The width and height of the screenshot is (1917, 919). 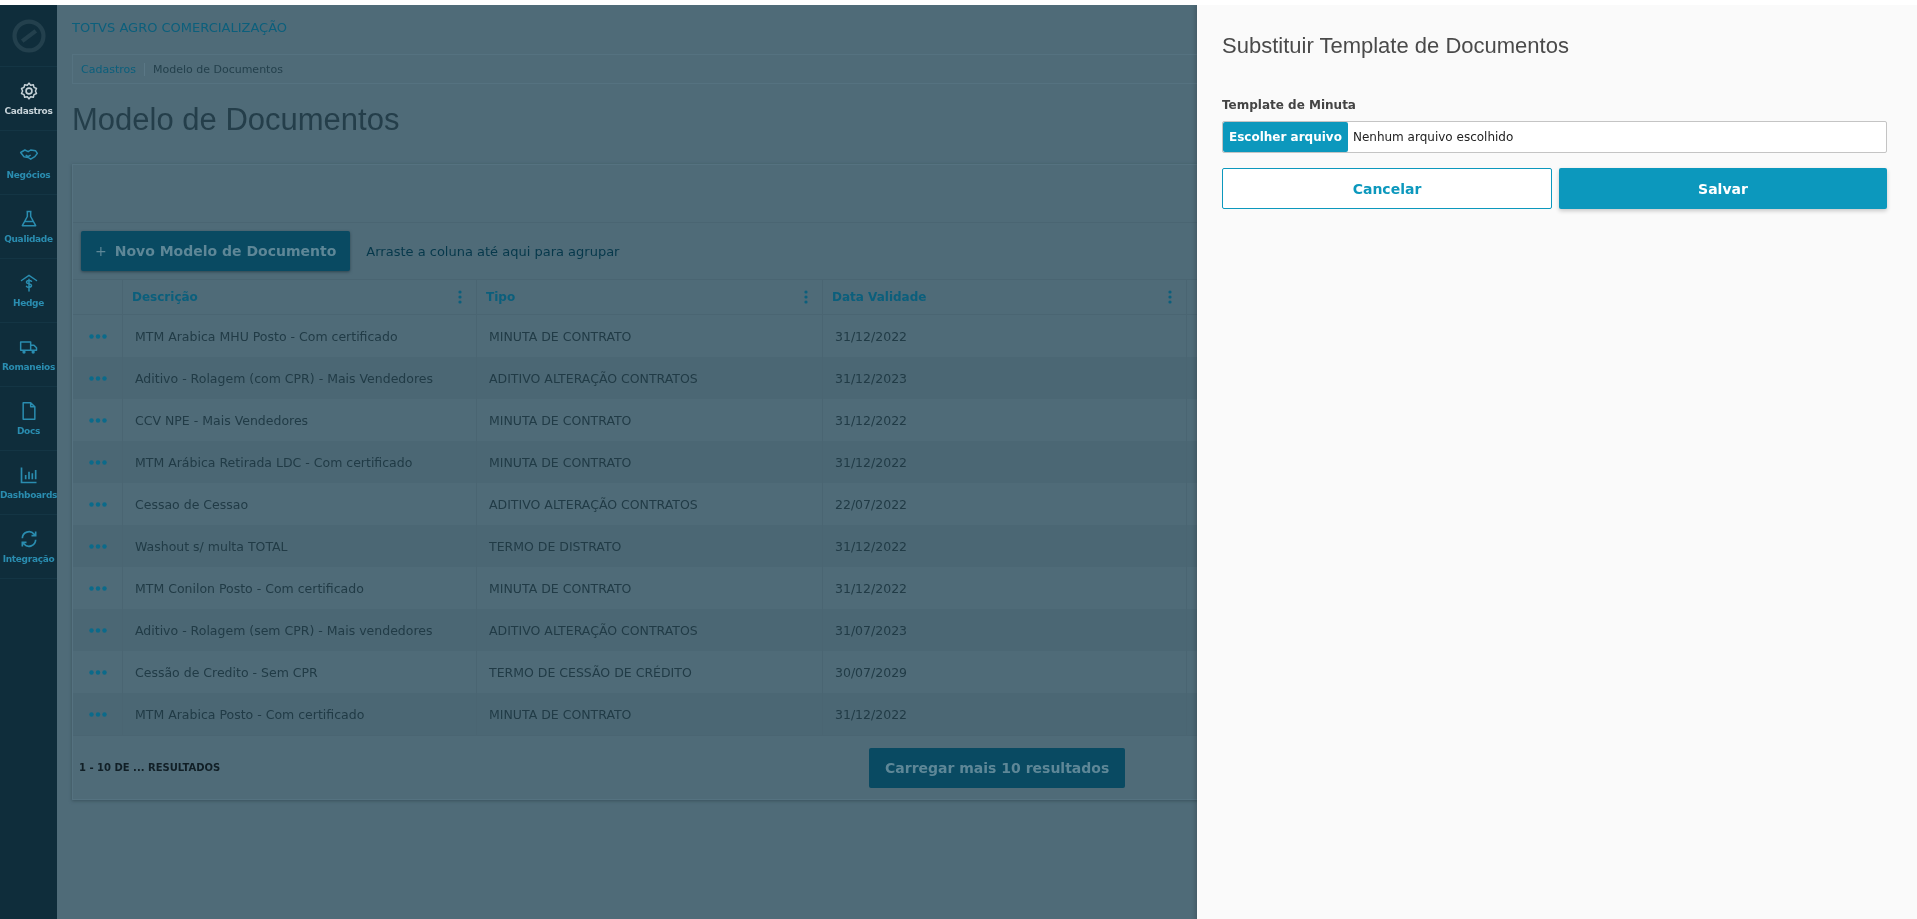 I want to click on sidebar-item: Qualidade, so click(x=28, y=227).